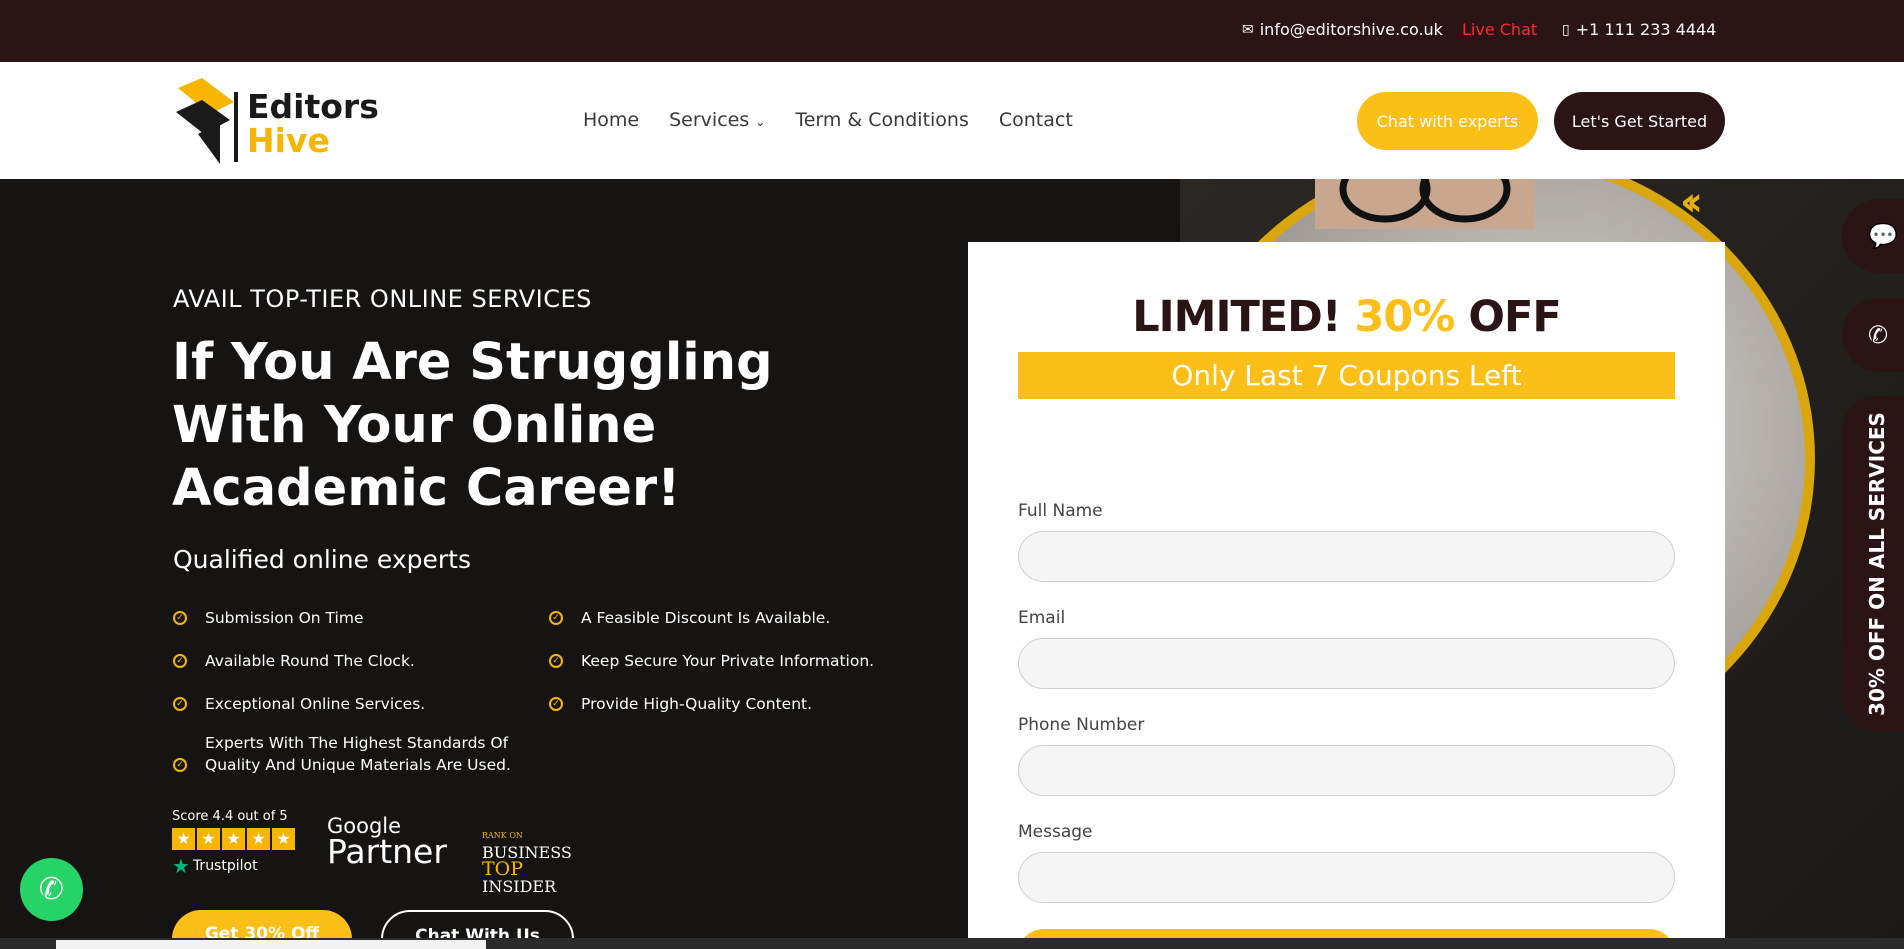 The image size is (1904, 949). I want to click on message-label: Message, so click(1055, 832).